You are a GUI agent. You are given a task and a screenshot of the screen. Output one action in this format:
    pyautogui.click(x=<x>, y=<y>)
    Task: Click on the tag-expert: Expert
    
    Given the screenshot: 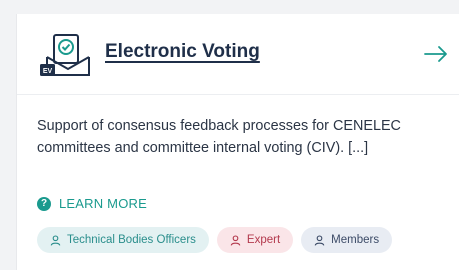 What is the action you would take?
    pyautogui.click(x=255, y=240)
    